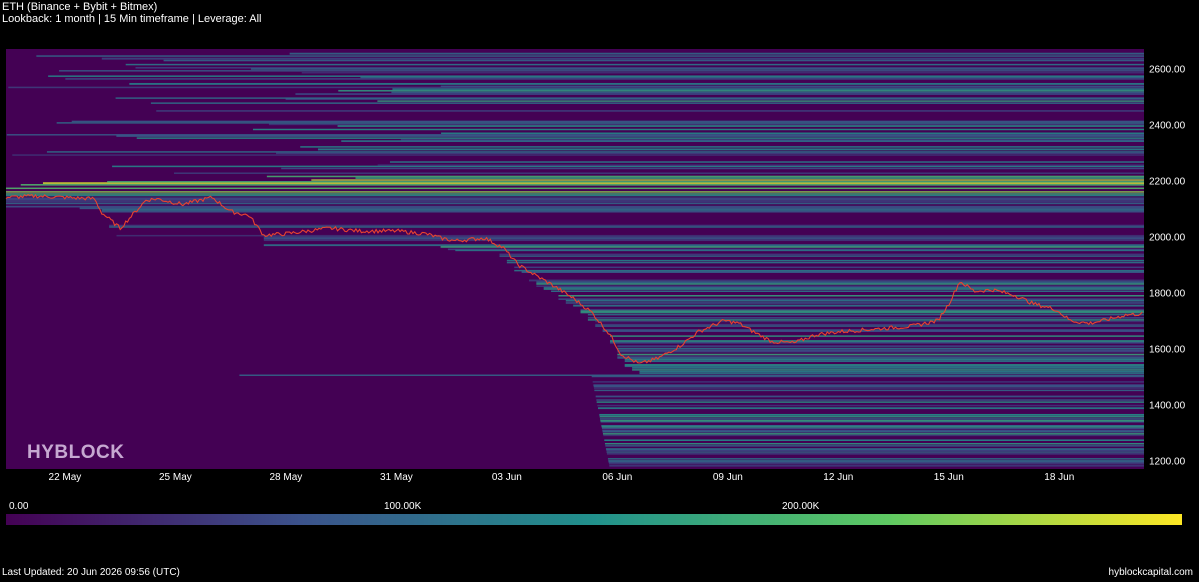 The width and height of the screenshot is (1199, 582). Describe the element at coordinates (1167, 238) in the screenshot. I see `y-tick-label: 2000.00` at that location.